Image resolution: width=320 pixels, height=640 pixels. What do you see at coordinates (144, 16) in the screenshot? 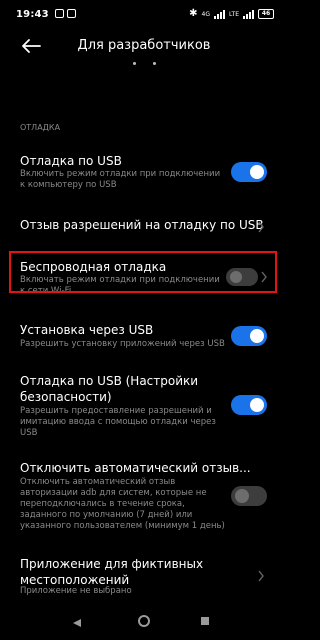
I see `status-bar: 19:43 ✱ 4G LTE 46` at bounding box center [144, 16].